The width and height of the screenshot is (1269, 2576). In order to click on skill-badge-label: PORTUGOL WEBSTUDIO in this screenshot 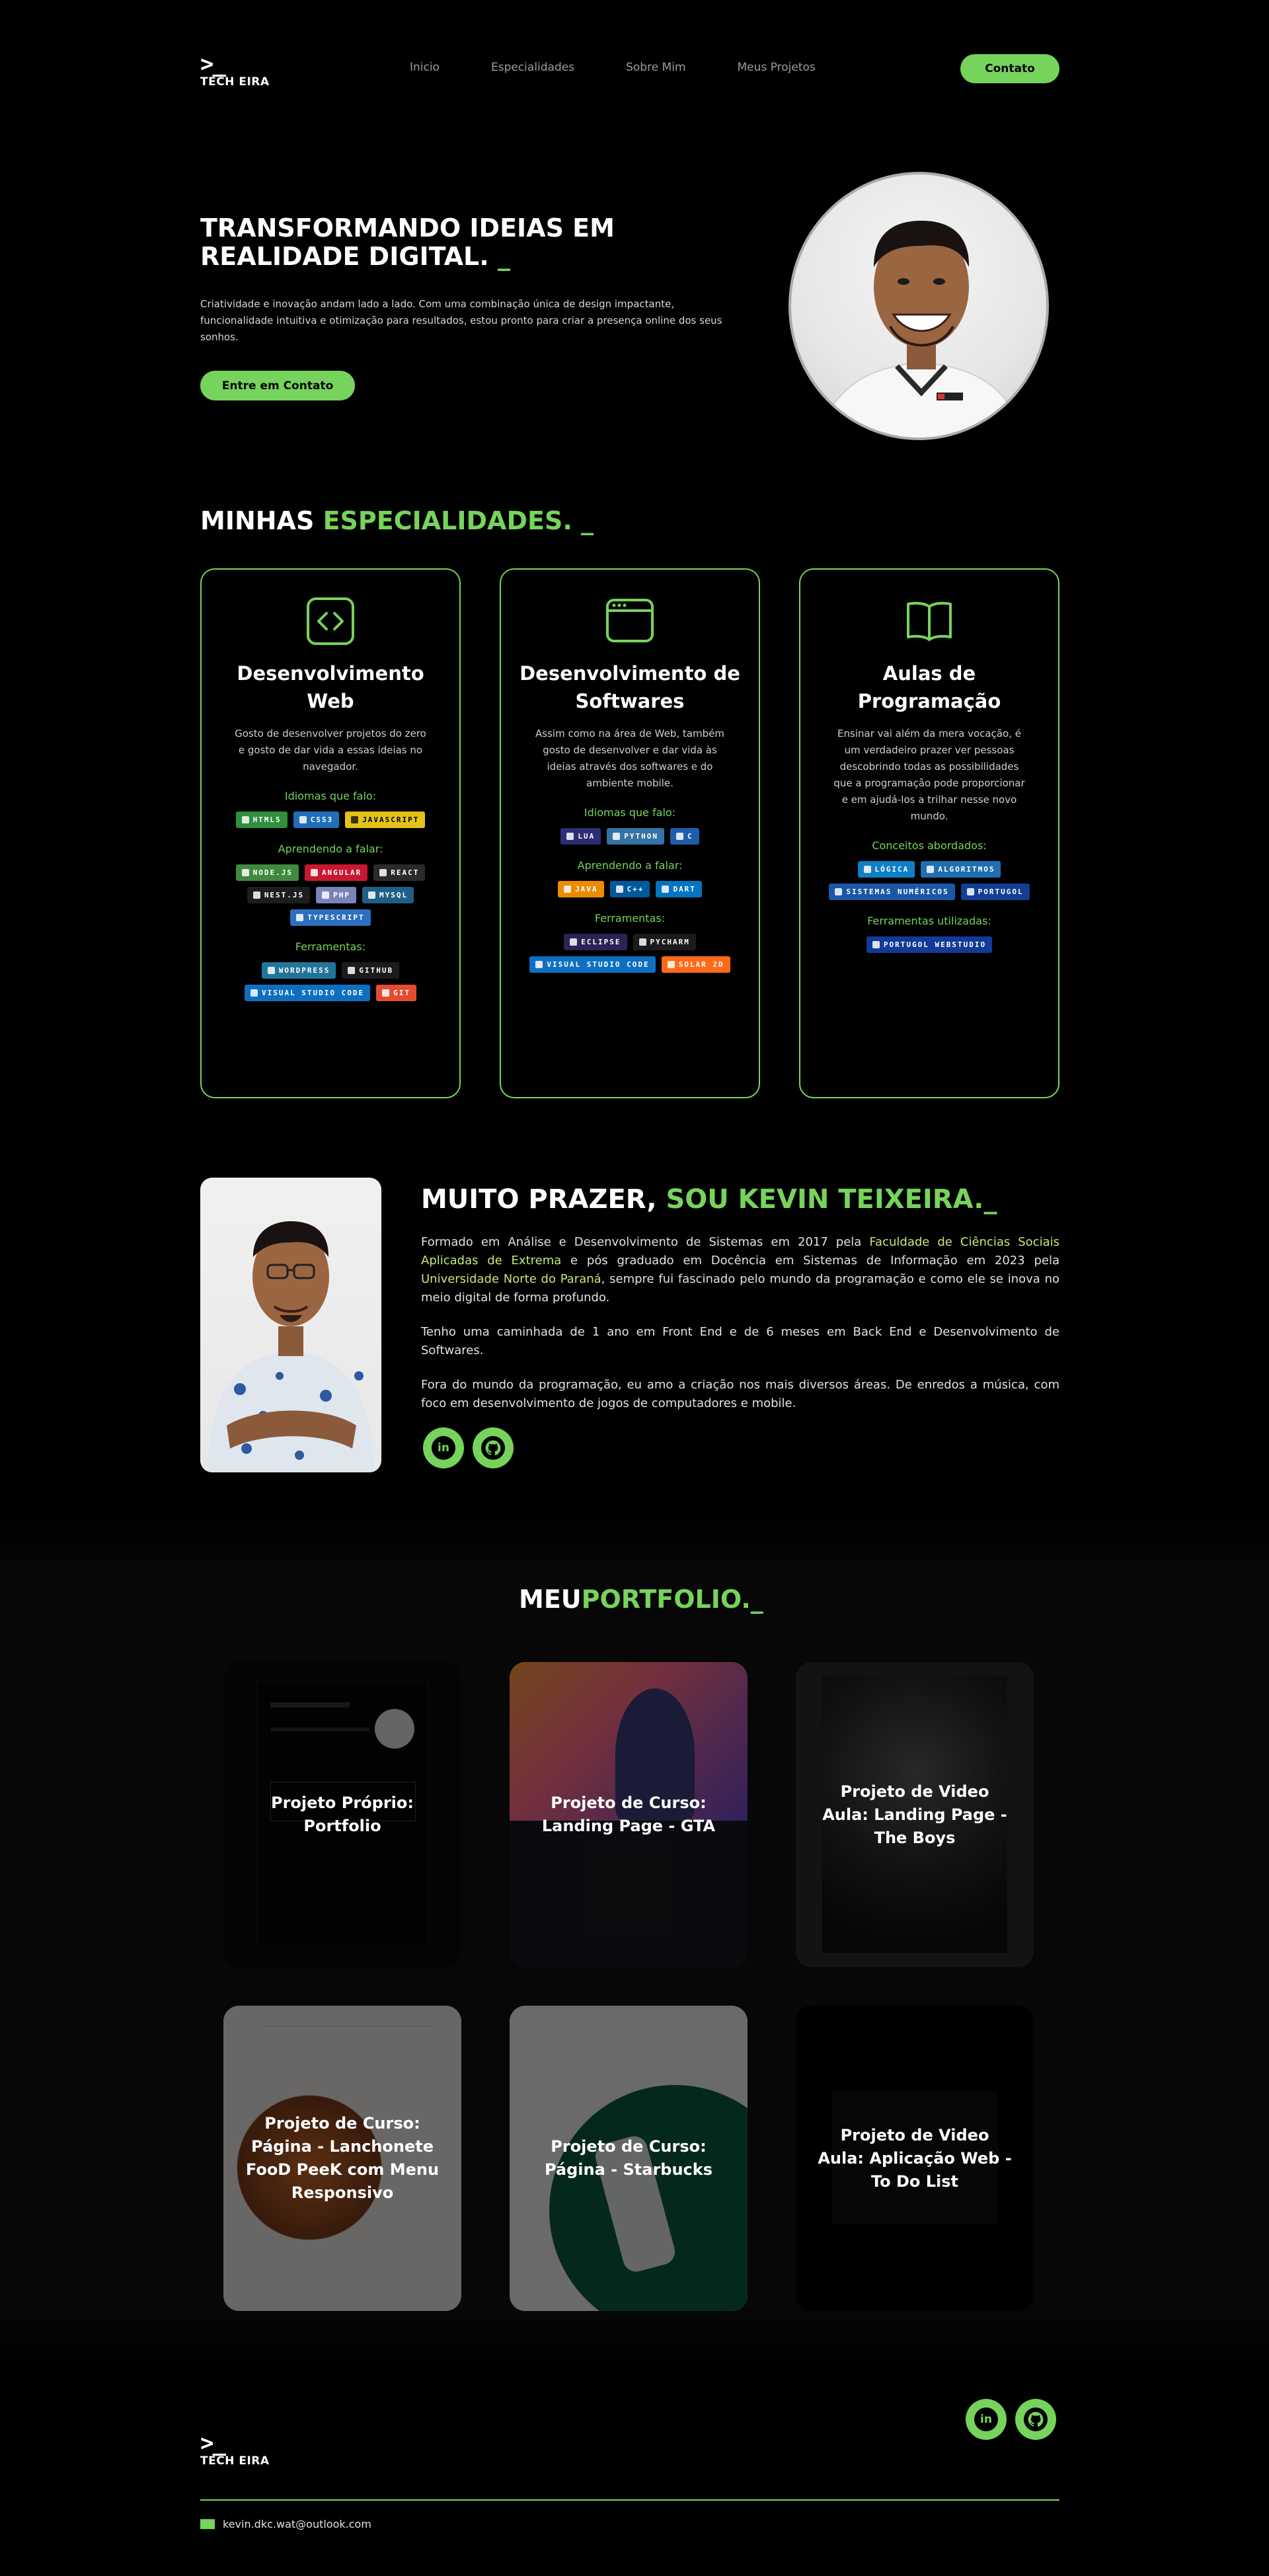, I will do `click(935, 945)`.